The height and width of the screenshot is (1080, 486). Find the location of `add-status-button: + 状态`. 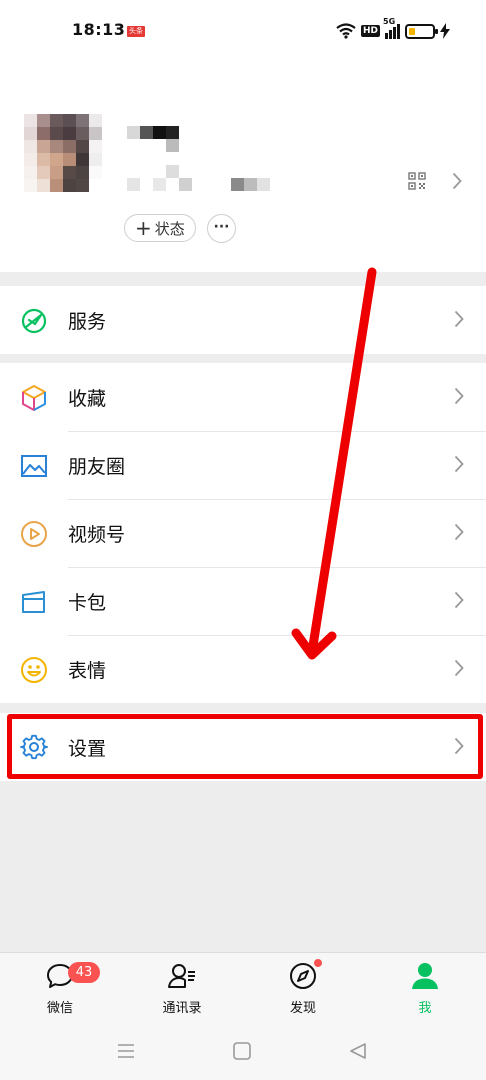

add-status-button: + 状态 is located at coordinates (160, 228).